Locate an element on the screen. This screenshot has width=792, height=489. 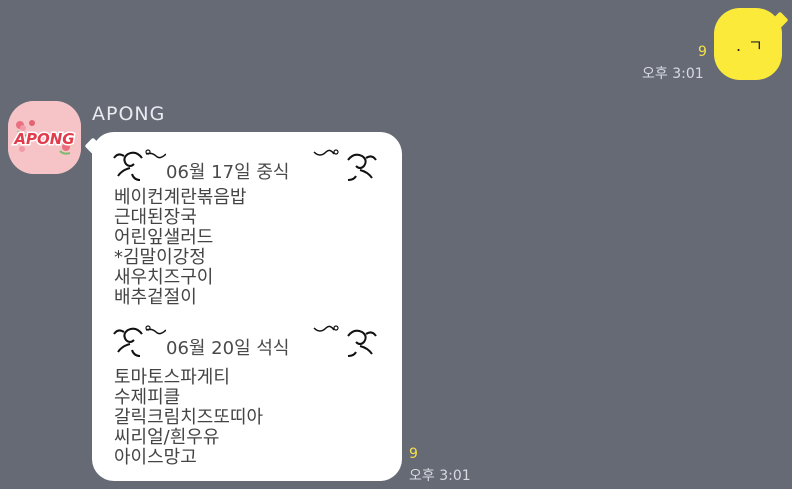
menu-item-list: 토마토스파게티 수제피클 갈릭크림치즈또띠아 씨리얼/흰우유 아이스망고 is located at coordinates (188, 418).